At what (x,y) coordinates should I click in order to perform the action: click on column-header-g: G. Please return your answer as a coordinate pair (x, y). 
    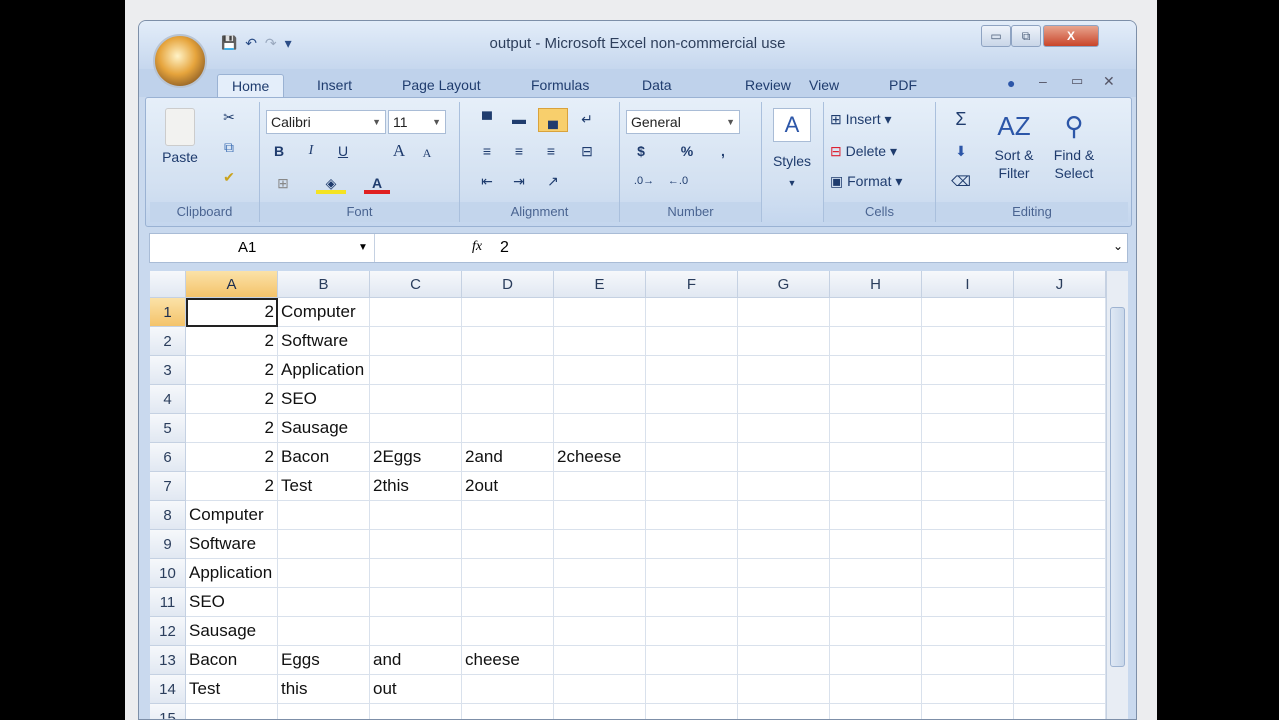
    Looking at the image, I should click on (784, 284).